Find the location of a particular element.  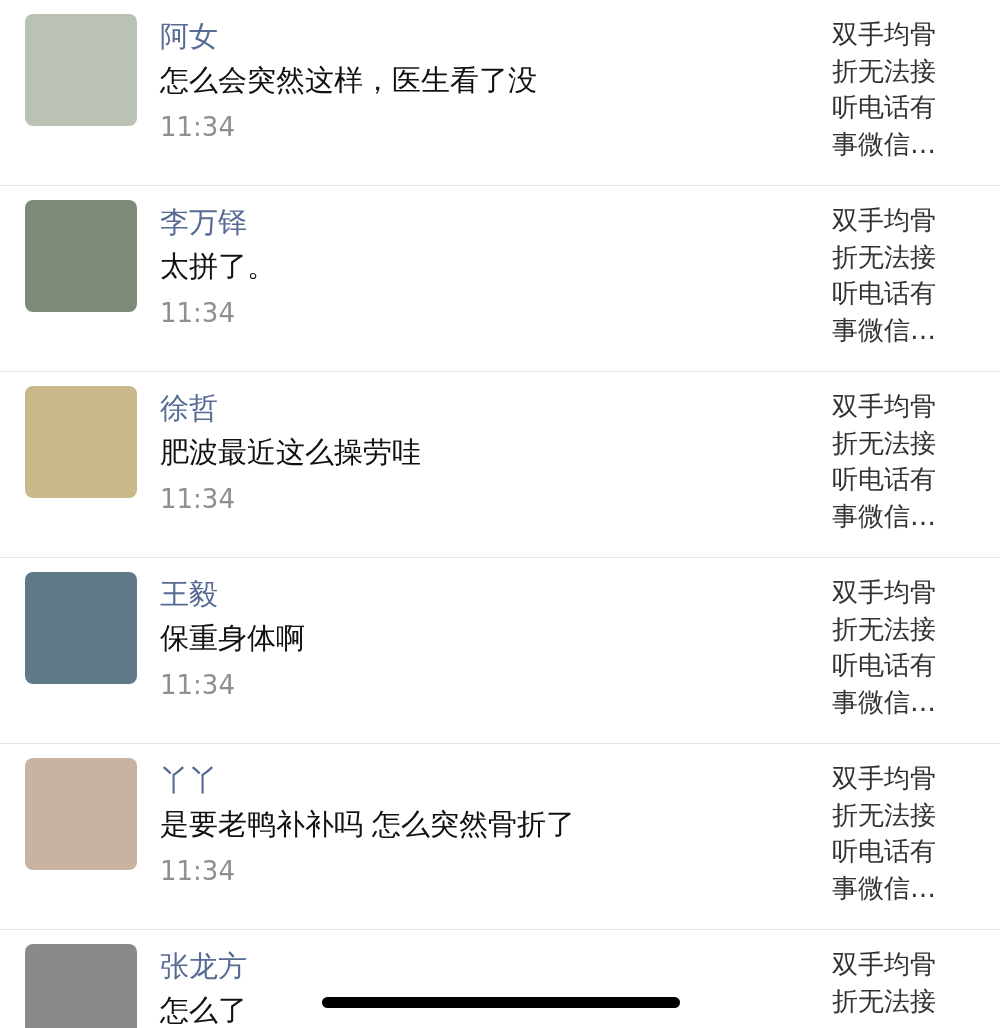

comment-text: 是要老鸭补补吗 怎么突然骨折了 is located at coordinates (368, 824).